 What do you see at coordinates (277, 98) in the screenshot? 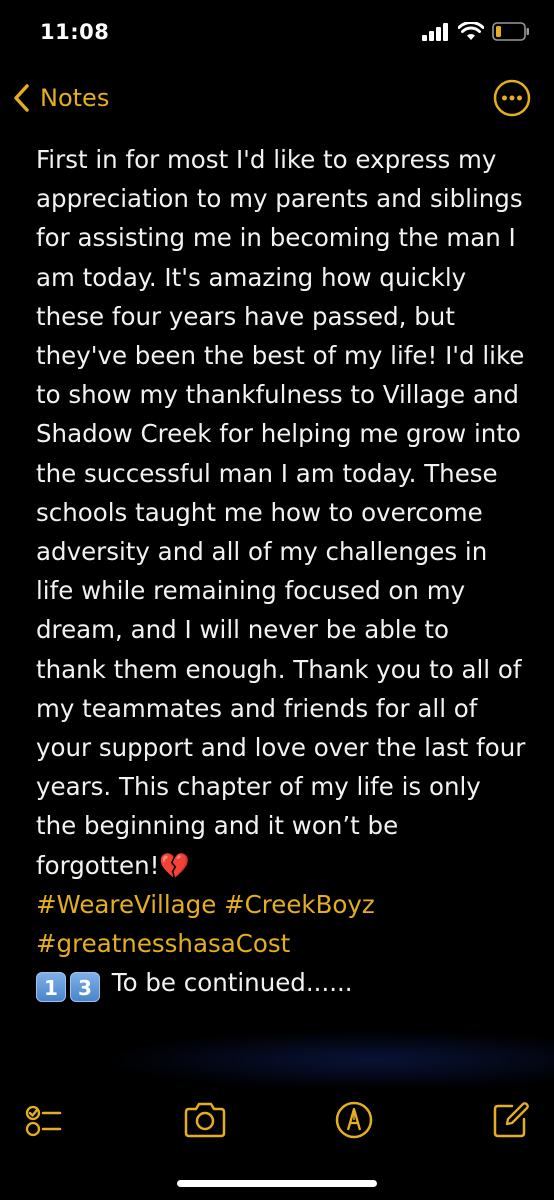
I see `nav-bar: Notes` at bounding box center [277, 98].